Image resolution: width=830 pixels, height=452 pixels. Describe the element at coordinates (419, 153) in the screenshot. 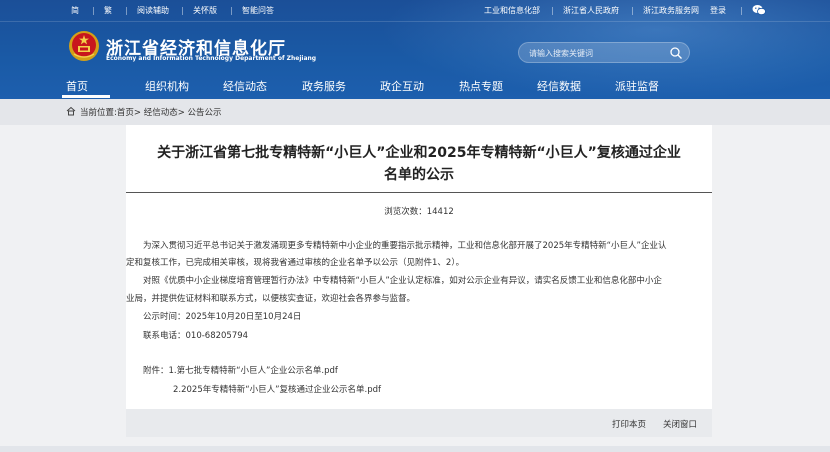

I see `article-title-line1: 关于浙江省第七批专精特新“小巨人”企业和2025年专精特新“小巨人”复核通过企业` at that location.